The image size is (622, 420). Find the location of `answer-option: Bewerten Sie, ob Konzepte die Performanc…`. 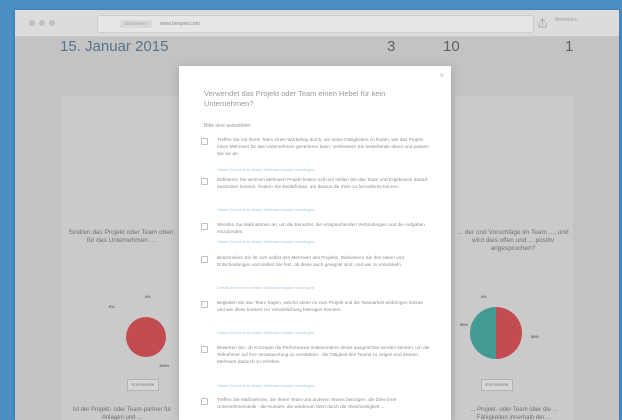

answer-option: Bewerten Sie, ob Konzepte die Performanc… is located at coordinates (319, 366).